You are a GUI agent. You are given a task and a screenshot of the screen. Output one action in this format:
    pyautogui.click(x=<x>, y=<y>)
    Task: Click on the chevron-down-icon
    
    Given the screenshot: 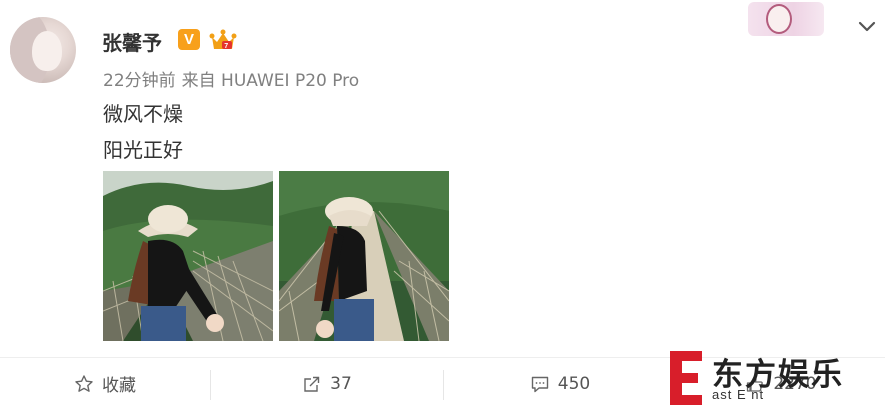 What is the action you would take?
    pyautogui.click(x=867, y=26)
    